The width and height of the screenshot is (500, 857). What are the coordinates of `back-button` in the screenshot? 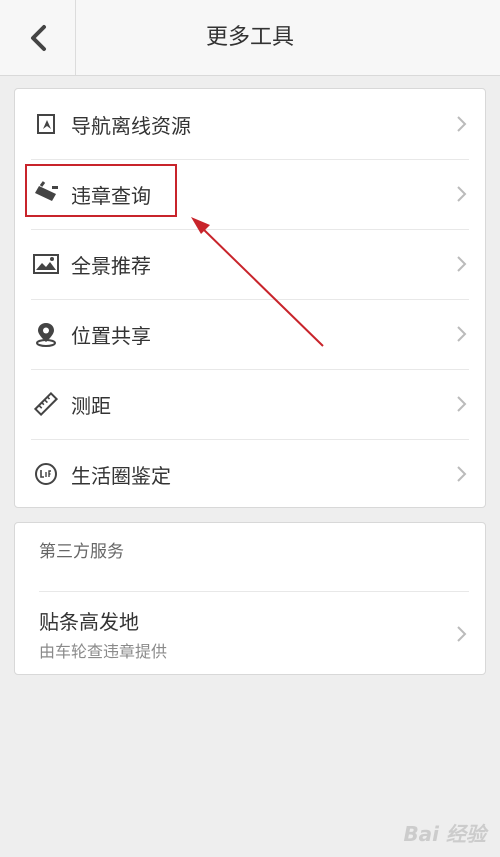 It's located at (38, 37).